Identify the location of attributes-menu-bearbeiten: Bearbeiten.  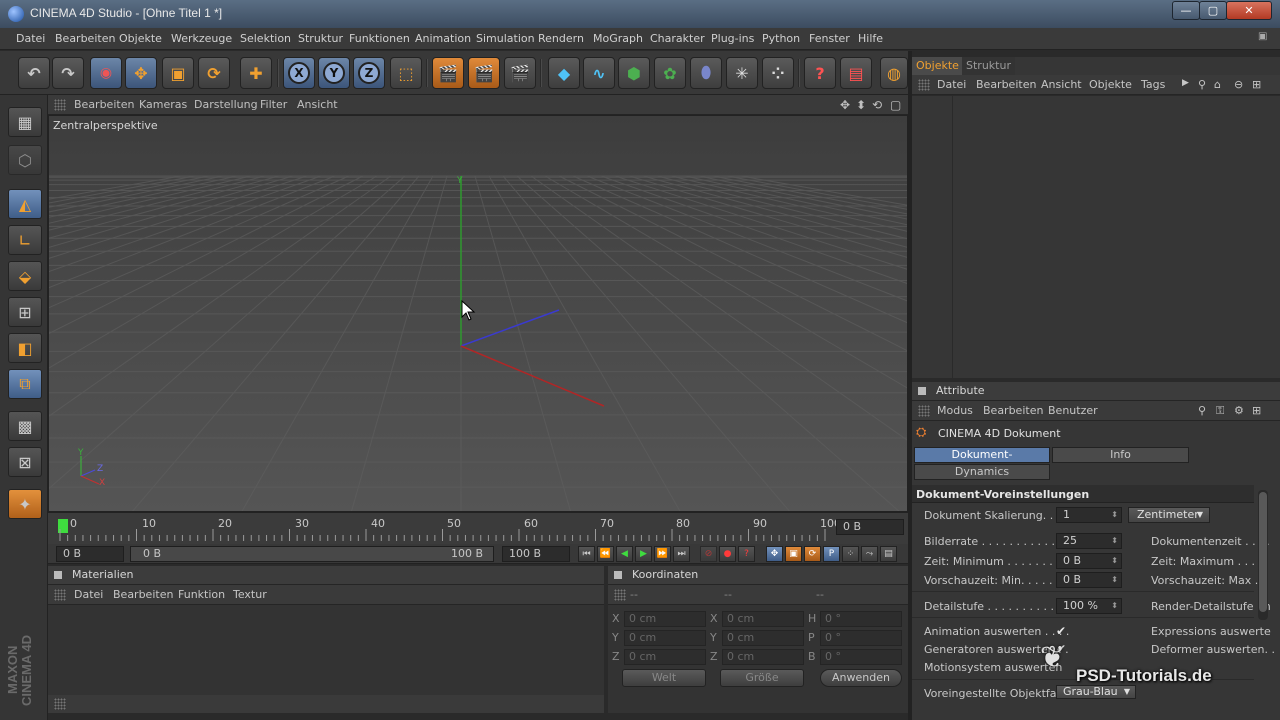
(1013, 410).